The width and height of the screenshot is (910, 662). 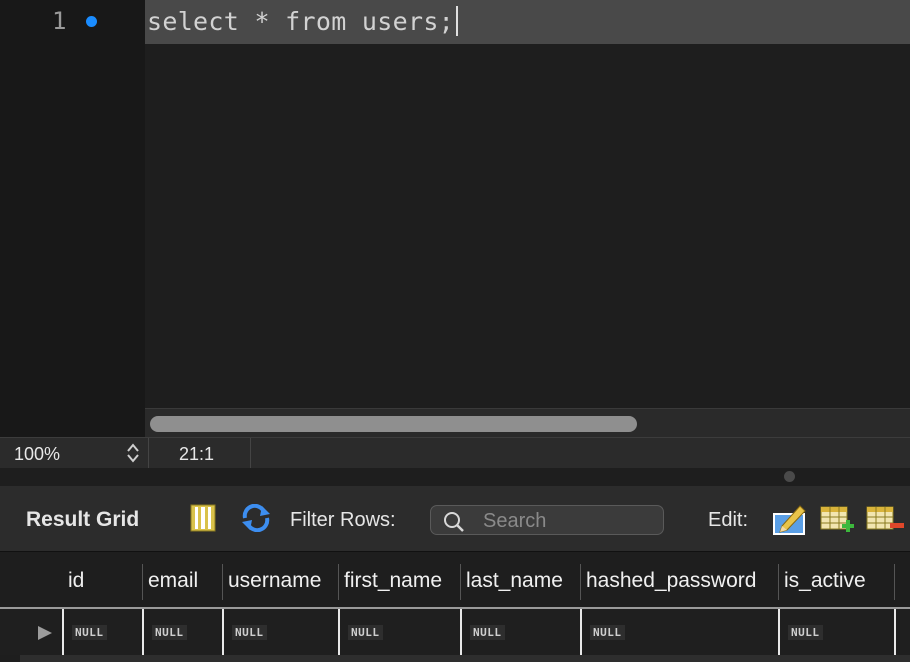 I want to click on horizontal-scrollbar, so click(x=527, y=422).